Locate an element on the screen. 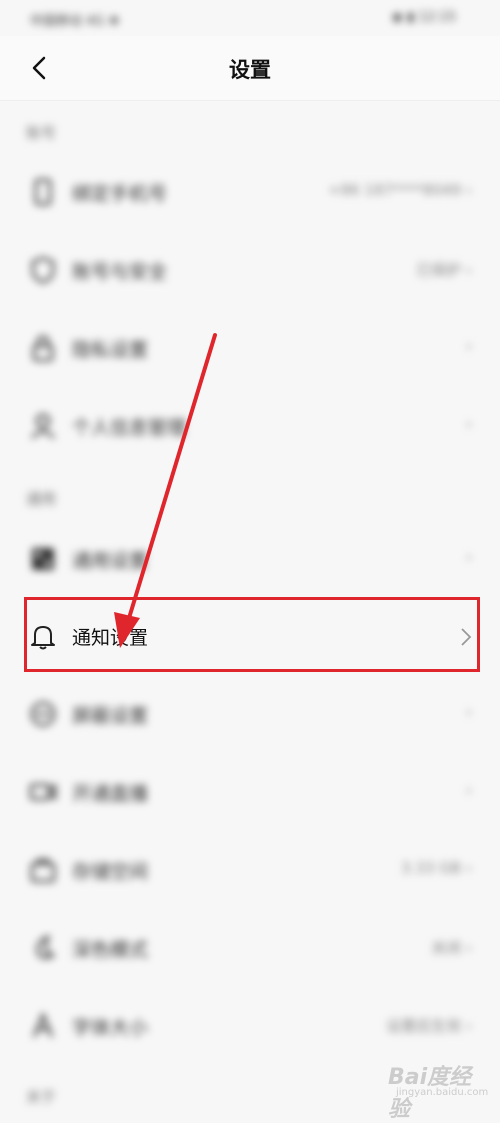 The image size is (500, 1123). row-label: 屏蔽设置 is located at coordinates (110, 716).